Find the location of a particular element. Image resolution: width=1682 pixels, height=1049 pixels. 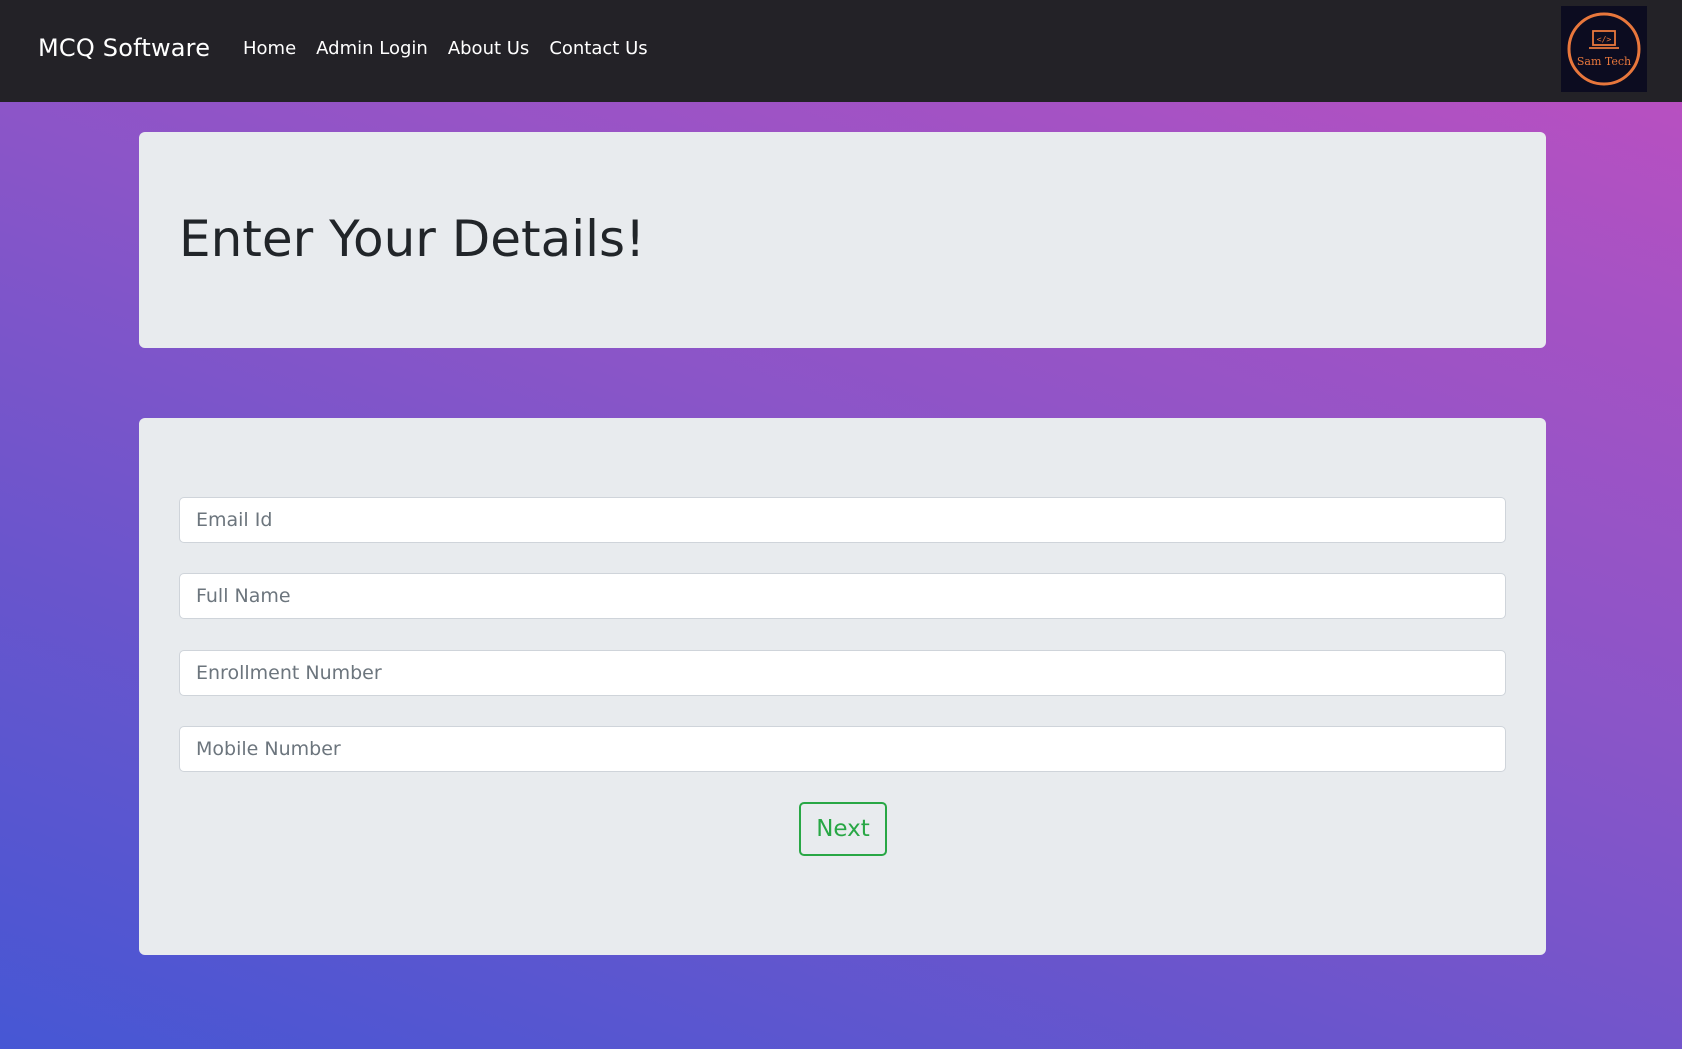

nav-about-us-link: About Us is located at coordinates (489, 48).